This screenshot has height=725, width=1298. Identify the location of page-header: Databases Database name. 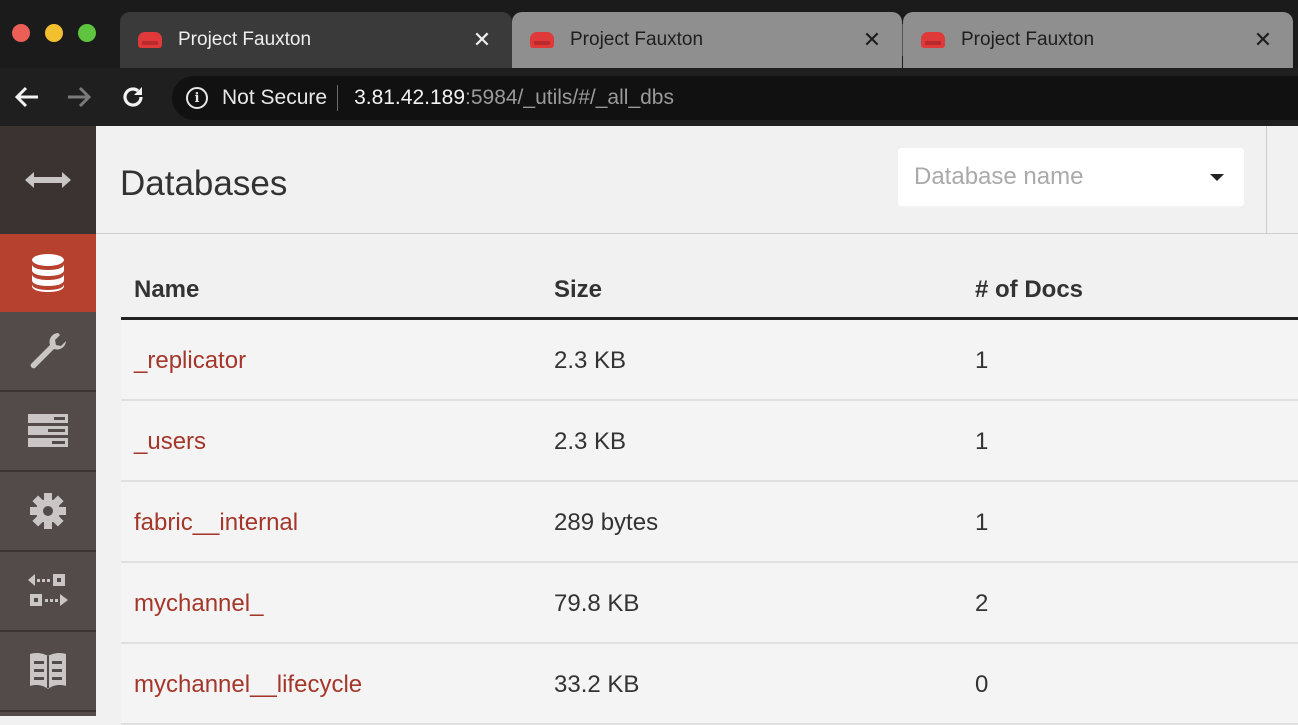
(697, 180).